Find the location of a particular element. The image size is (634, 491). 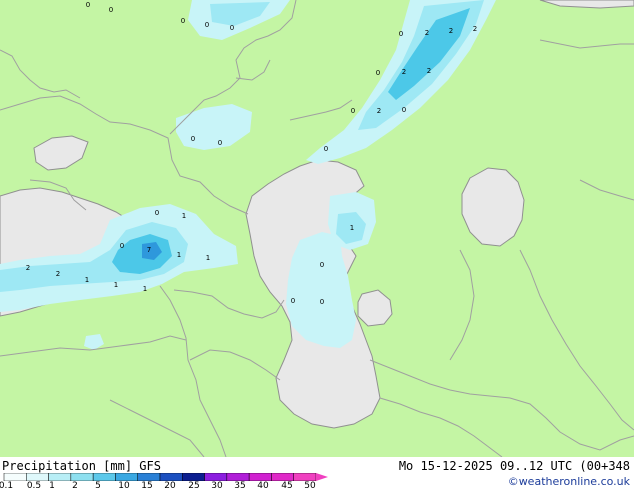

map-title: Precipitation [mm] GFS is located at coordinates (81, 466).